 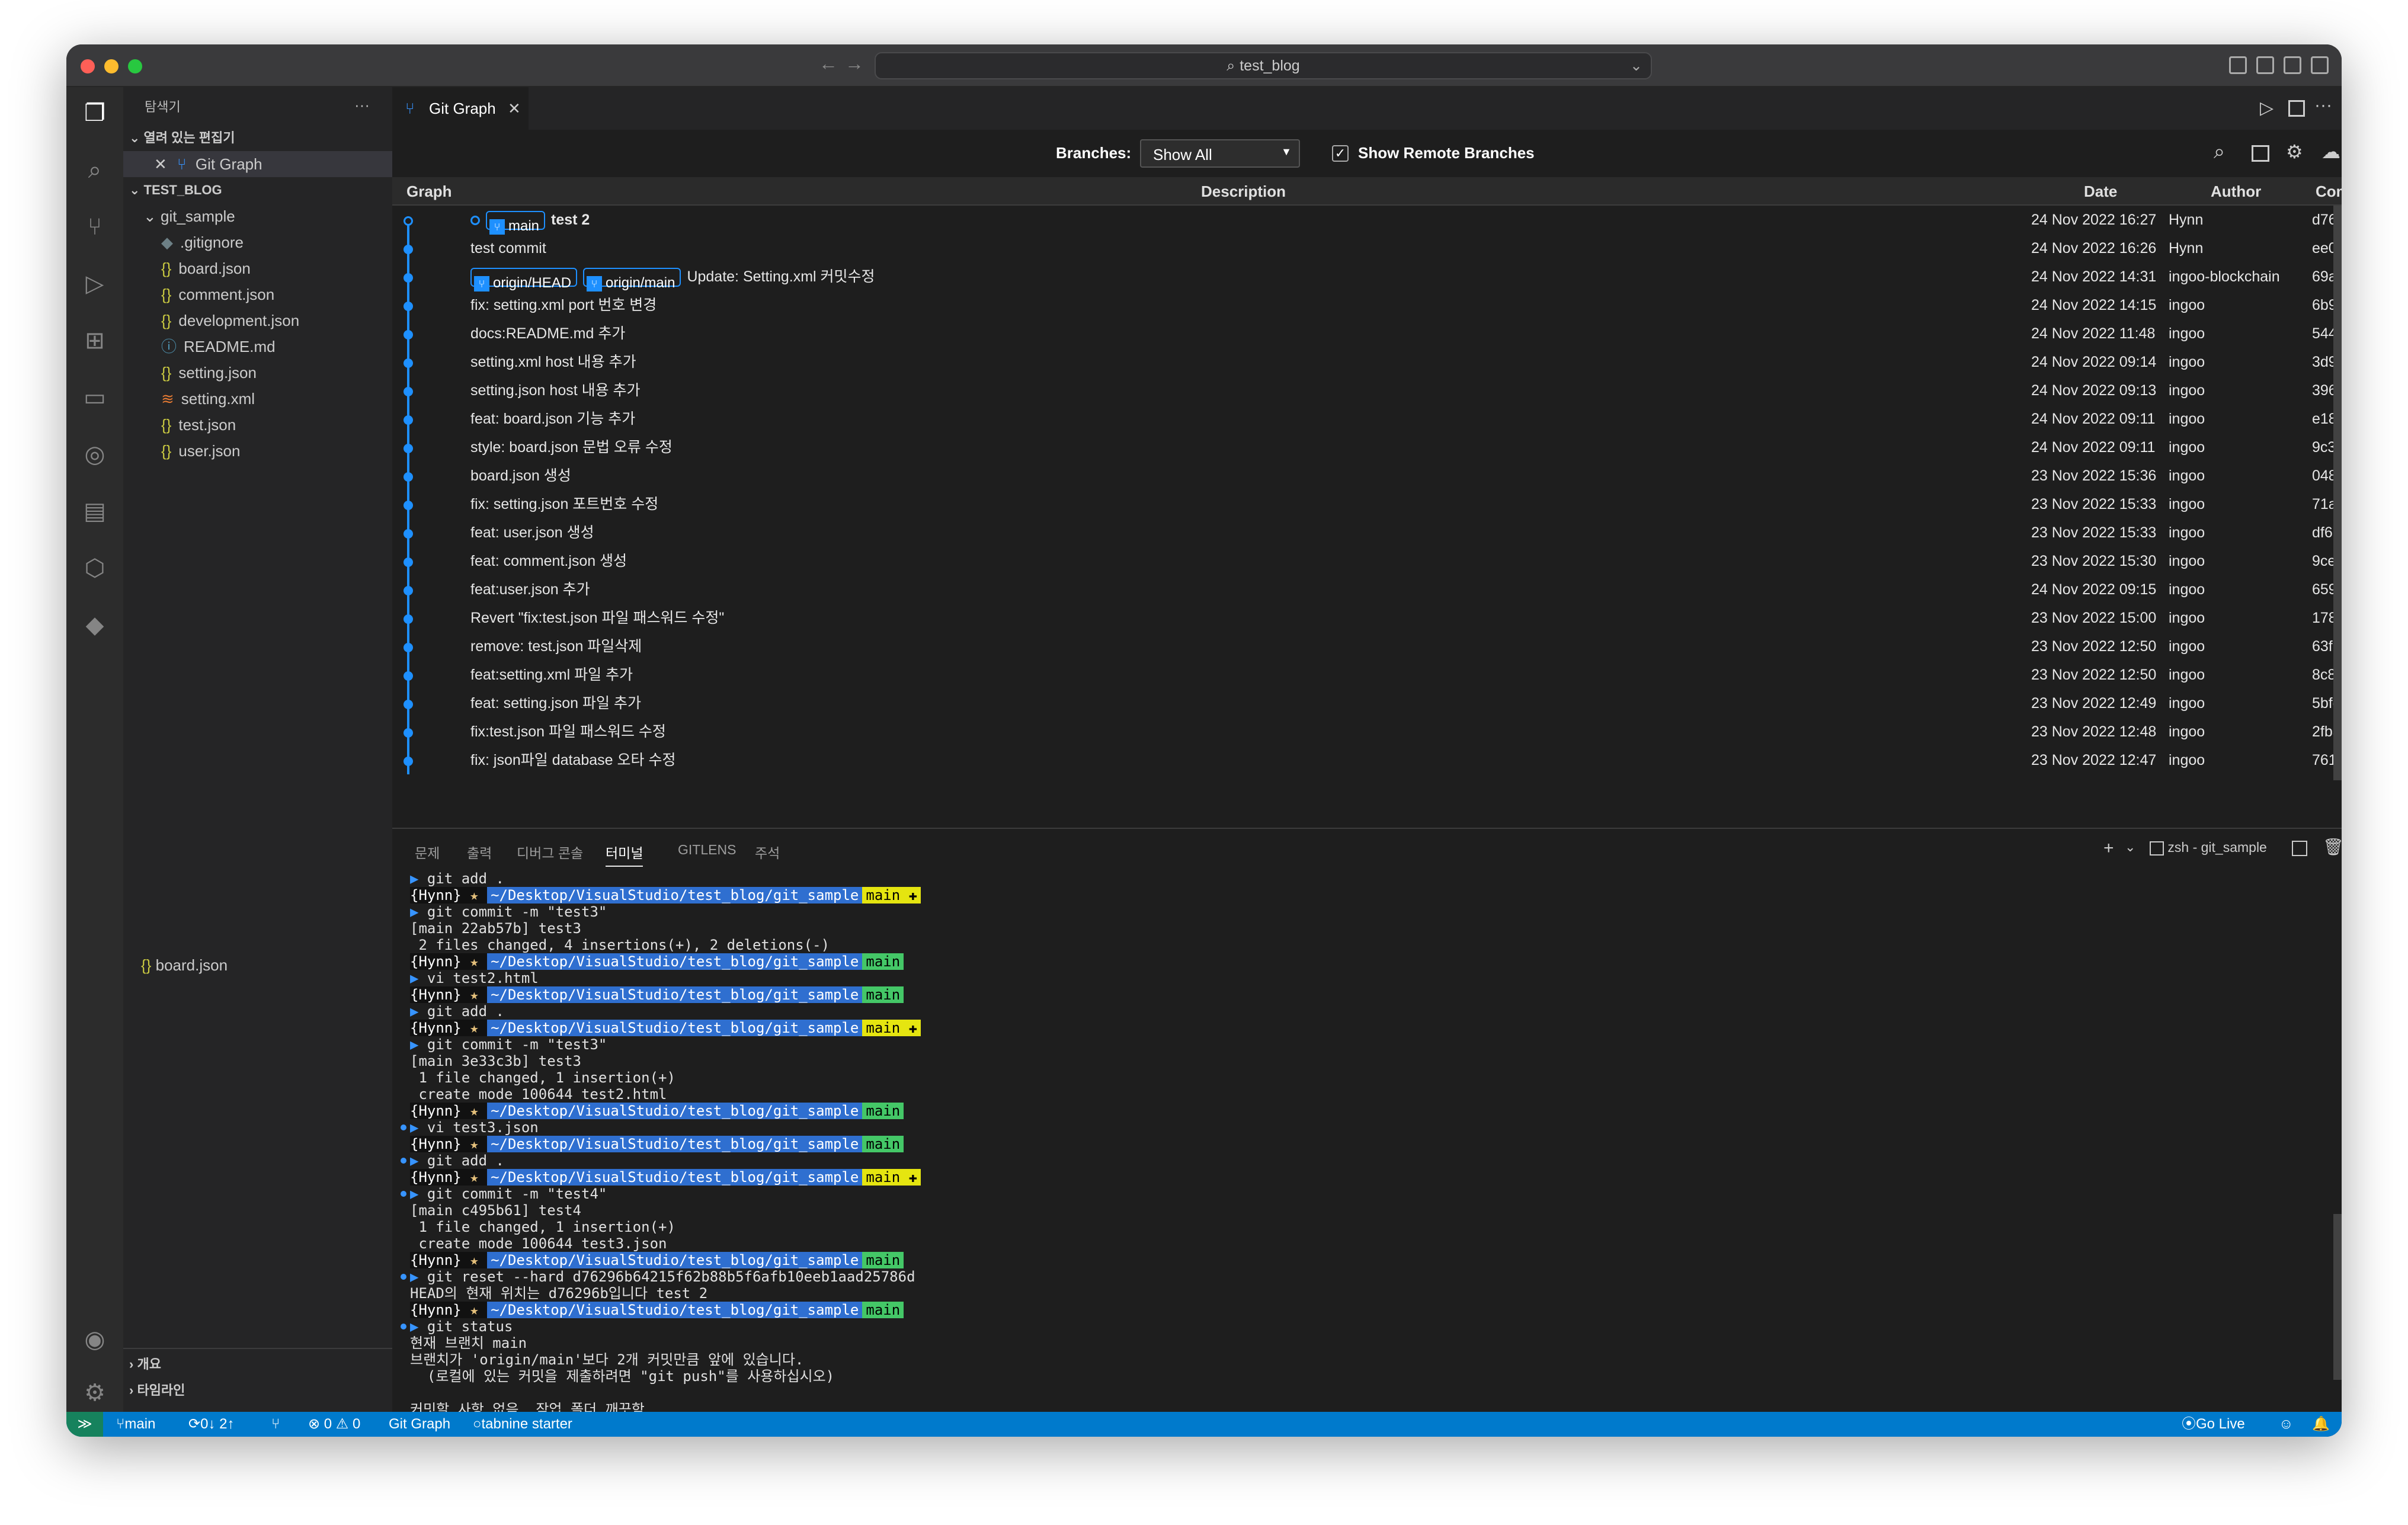 I want to click on panel-tab: GITLENS, so click(x=707, y=850).